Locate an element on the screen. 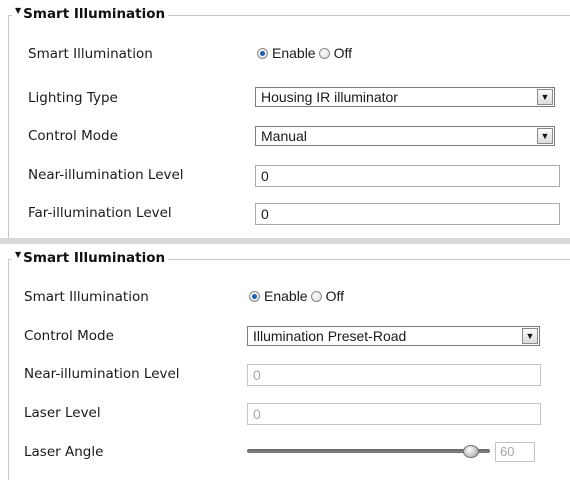  control-mode-select: Manual ▼ is located at coordinates (405, 136).